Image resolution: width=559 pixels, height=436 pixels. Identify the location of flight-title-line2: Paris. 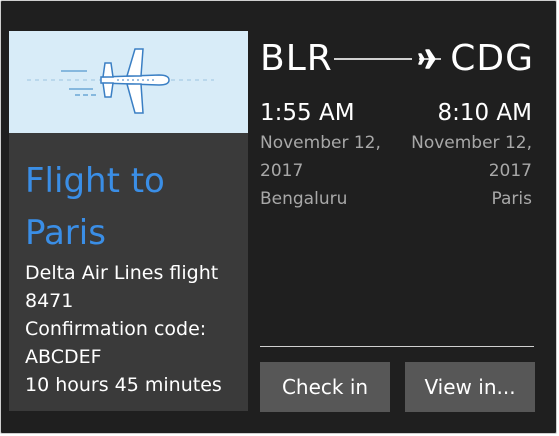
(65, 233).